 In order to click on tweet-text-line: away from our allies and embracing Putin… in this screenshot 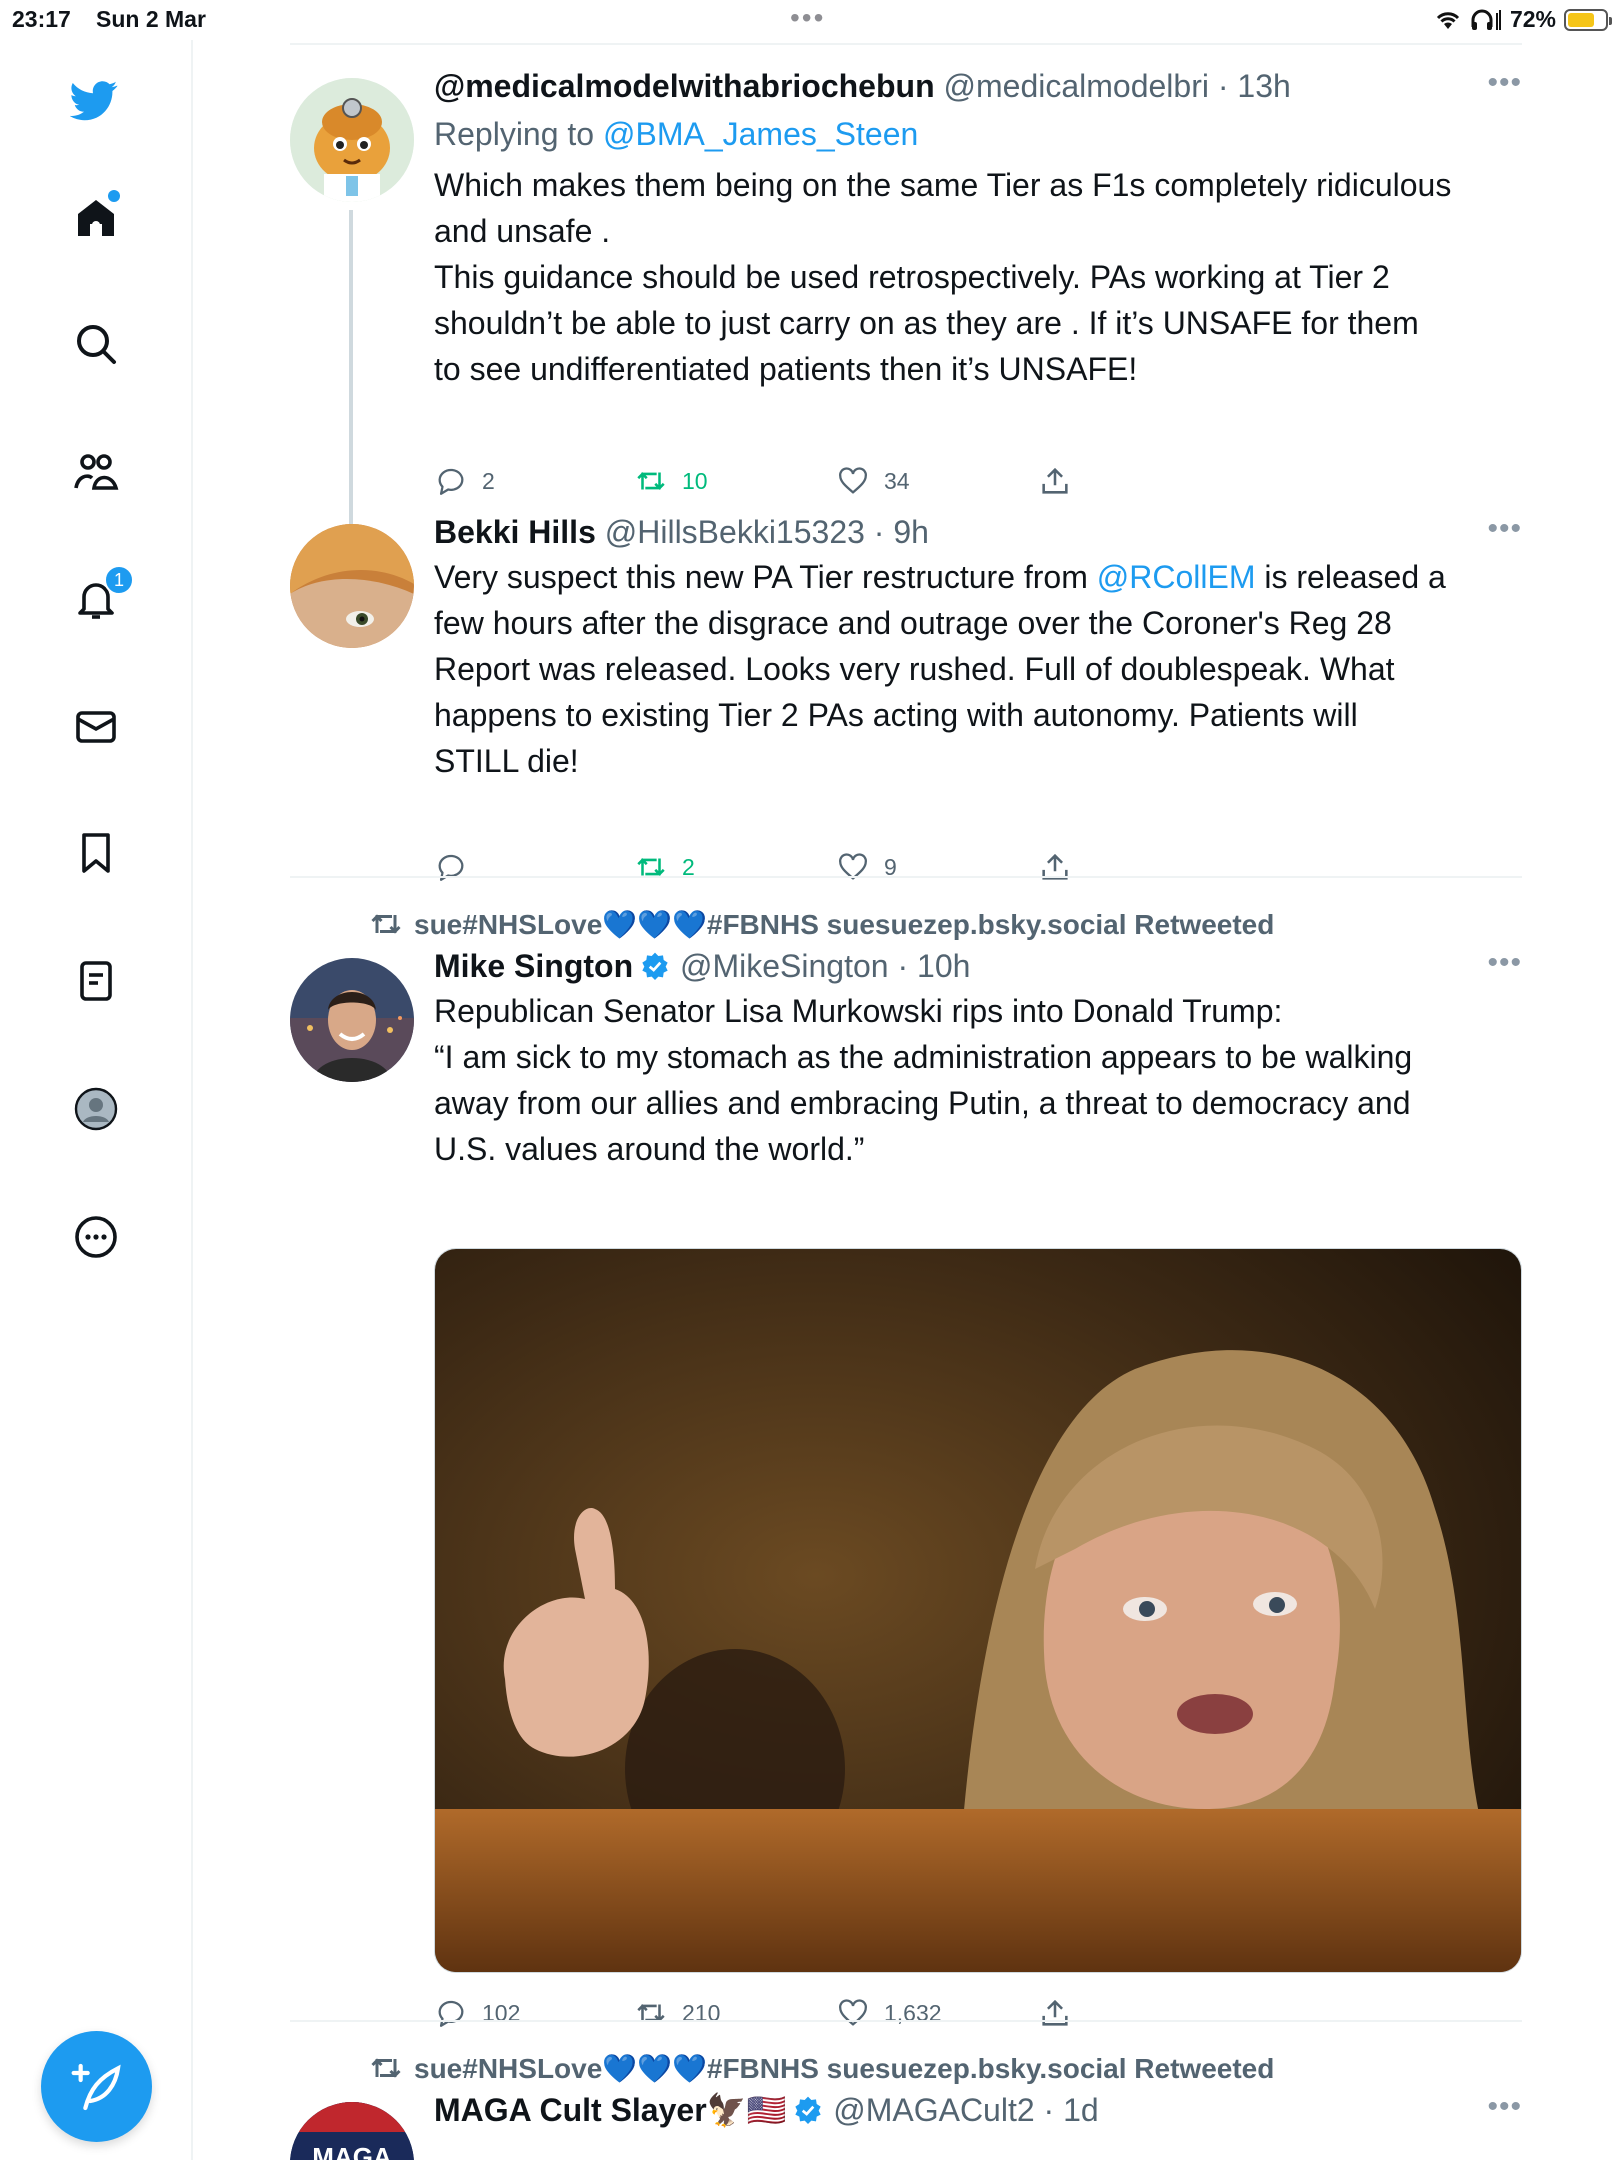, I will do `click(922, 1103)`.